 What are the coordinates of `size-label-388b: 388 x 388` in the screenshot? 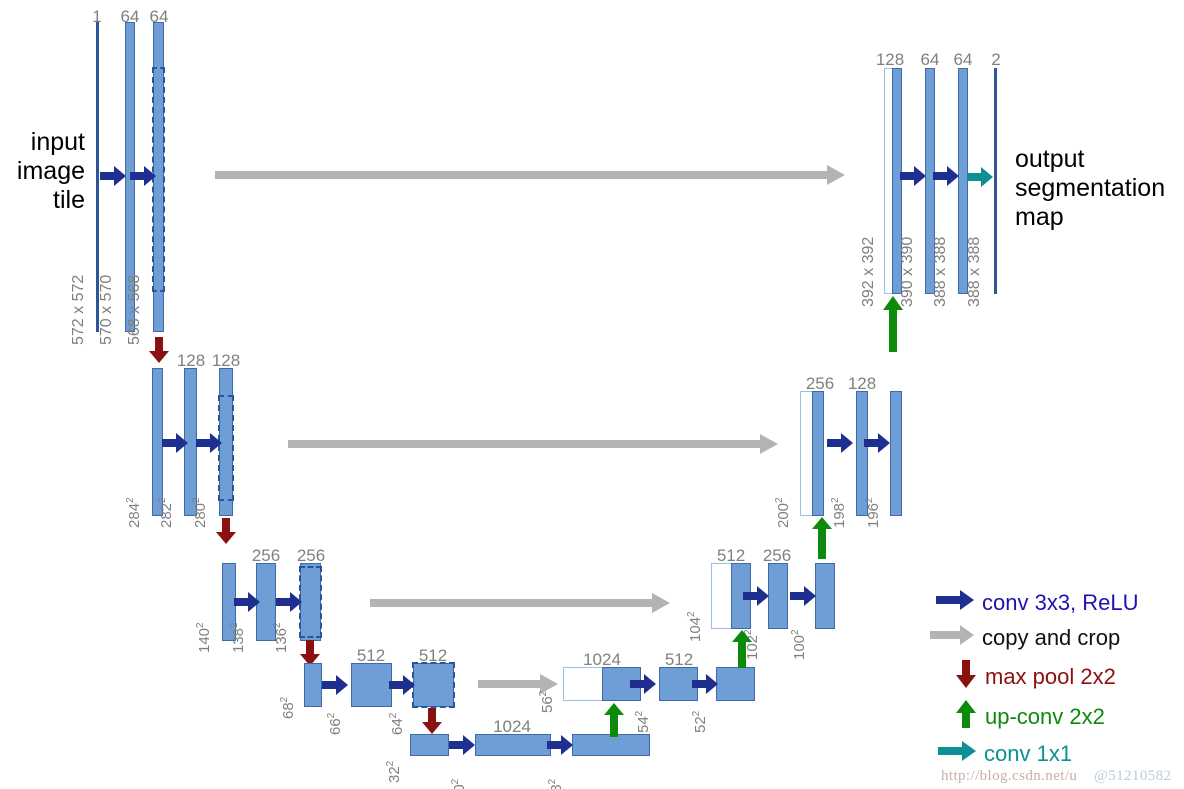 It's located at (974, 271).